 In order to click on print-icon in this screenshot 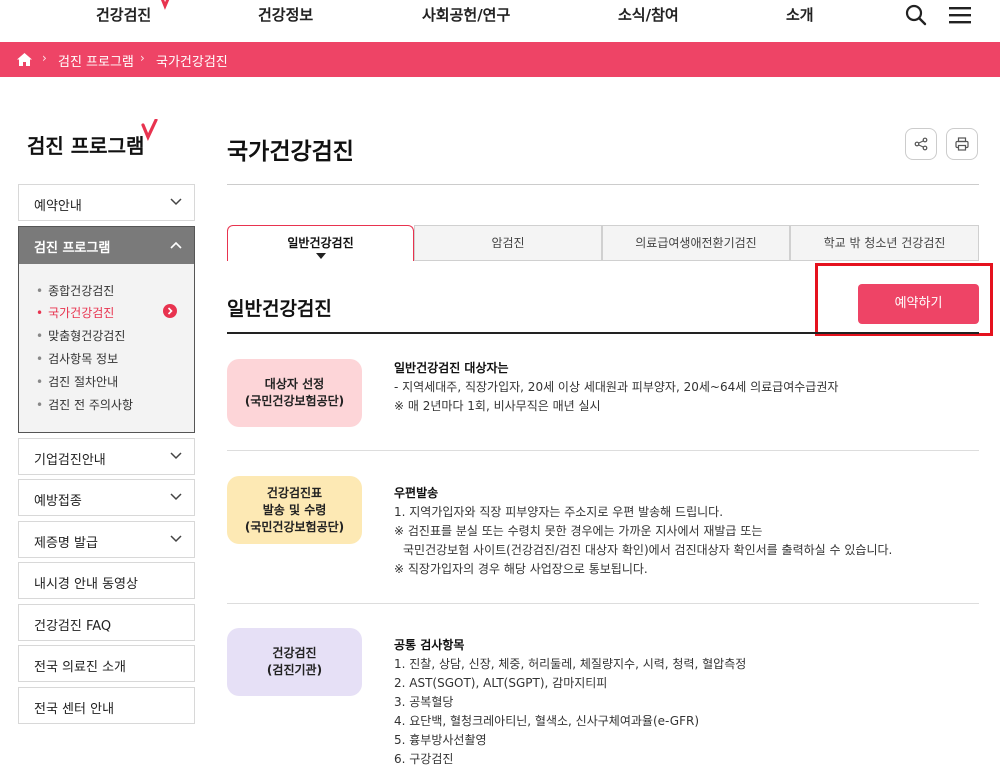, I will do `click(962, 144)`.